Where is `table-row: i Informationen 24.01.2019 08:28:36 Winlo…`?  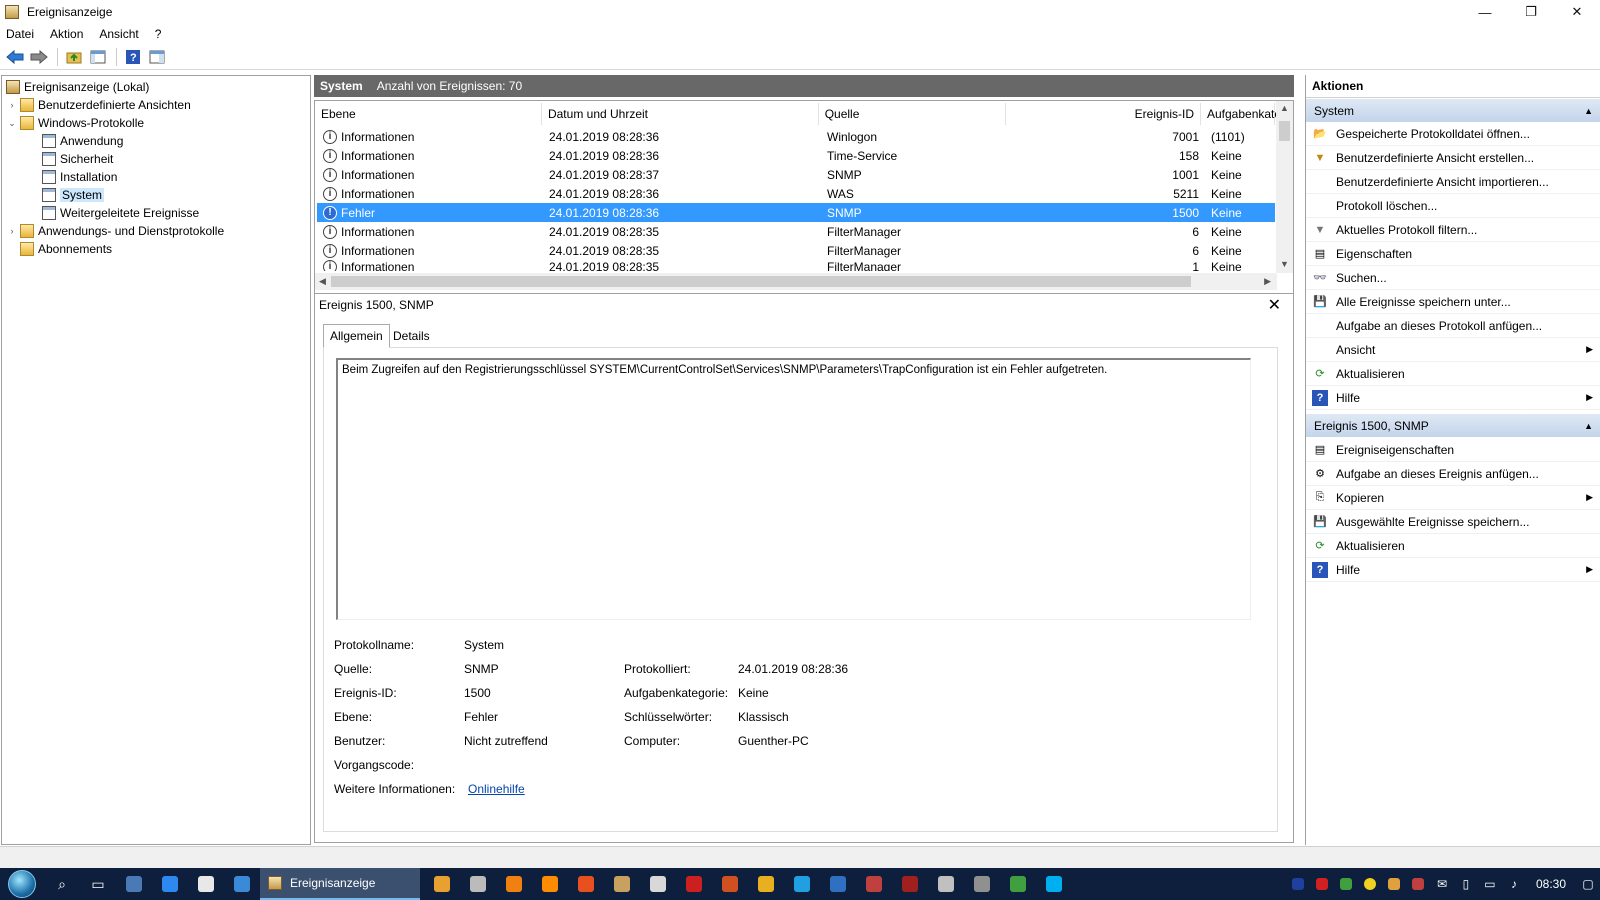
table-row: i Informationen 24.01.2019 08:28:36 Winlo… is located at coordinates (796, 136).